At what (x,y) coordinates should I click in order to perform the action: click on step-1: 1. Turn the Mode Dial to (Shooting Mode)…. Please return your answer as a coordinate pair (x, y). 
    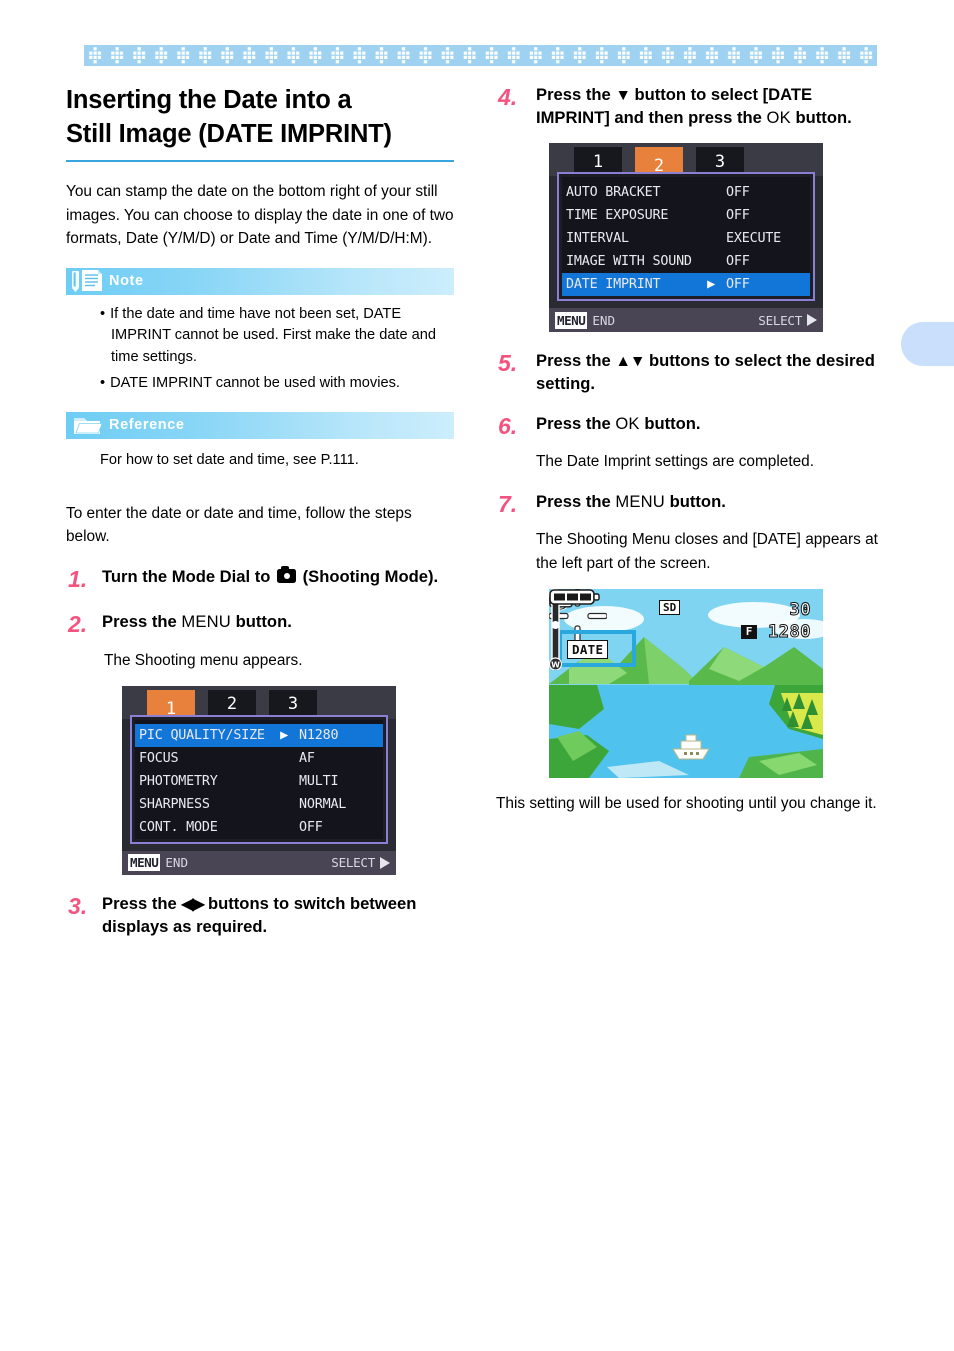
    Looking at the image, I should click on (260, 579).